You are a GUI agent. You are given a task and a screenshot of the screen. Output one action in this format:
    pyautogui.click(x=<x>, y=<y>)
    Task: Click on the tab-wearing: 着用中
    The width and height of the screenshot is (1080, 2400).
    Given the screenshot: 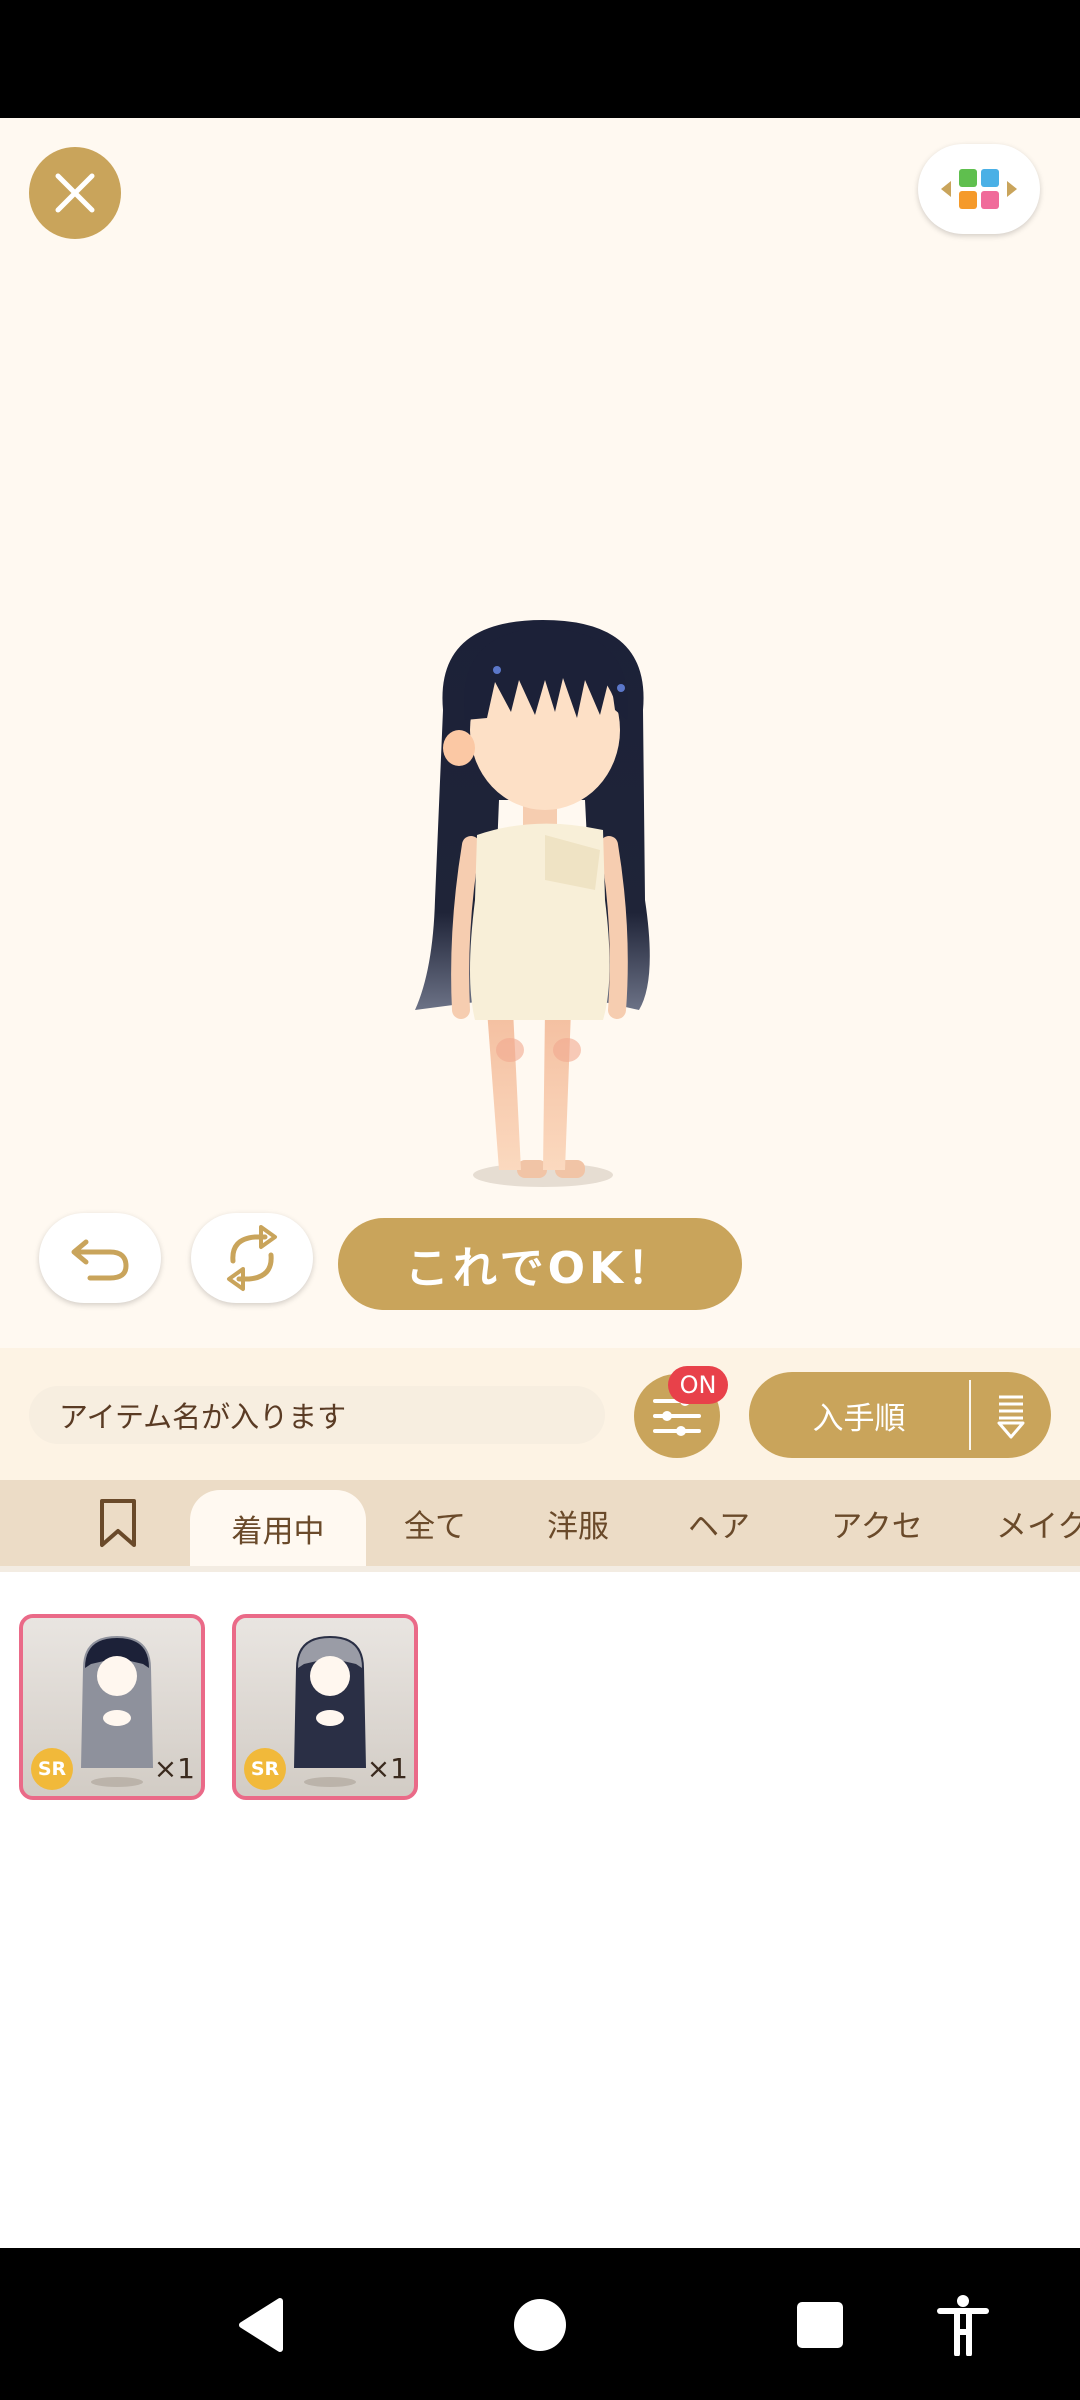 What is the action you would take?
    pyautogui.click(x=278, y=1528)
    